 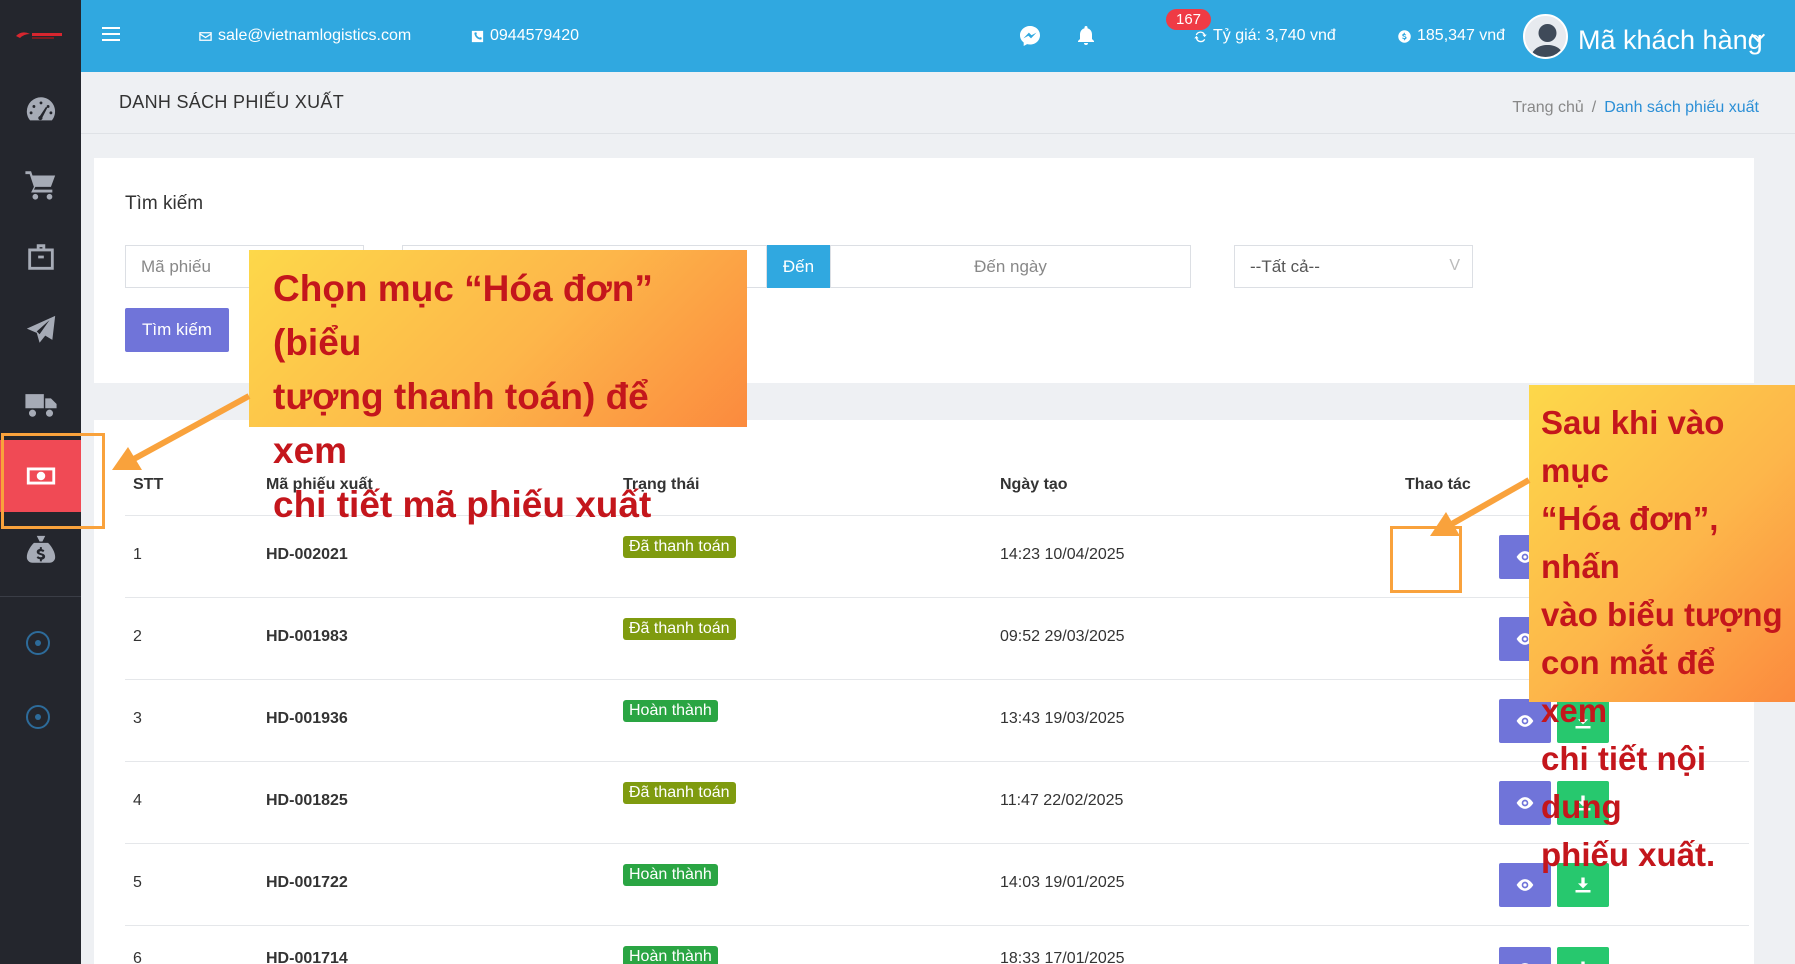 What do you see at coordinates (1461, 35) in the screenshot?
I see `account-balance-text: 185,347 vnđ` at bounding box center [1461, 35].